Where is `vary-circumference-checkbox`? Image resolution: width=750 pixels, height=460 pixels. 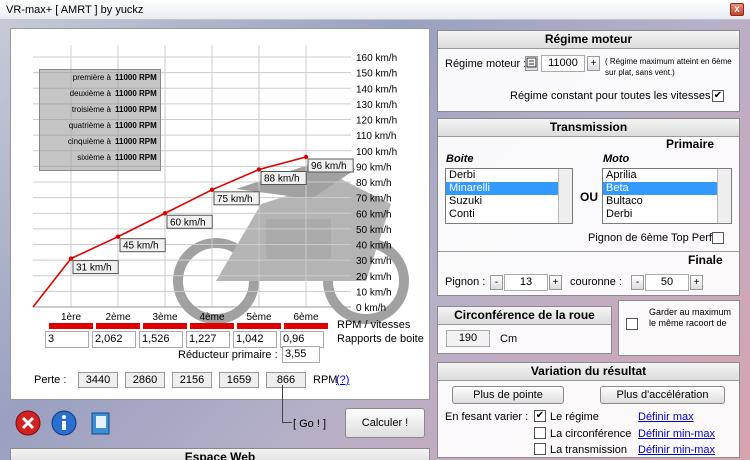
vary-circumference-checkbox is located at coordinates (540, 433).